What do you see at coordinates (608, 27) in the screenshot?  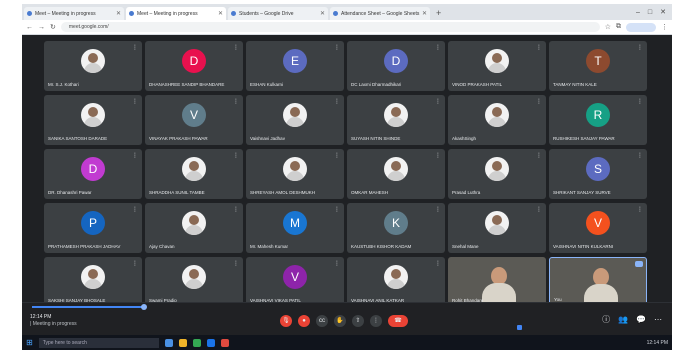 I see `star-icon: ☆` at bounding box center [608, 27].